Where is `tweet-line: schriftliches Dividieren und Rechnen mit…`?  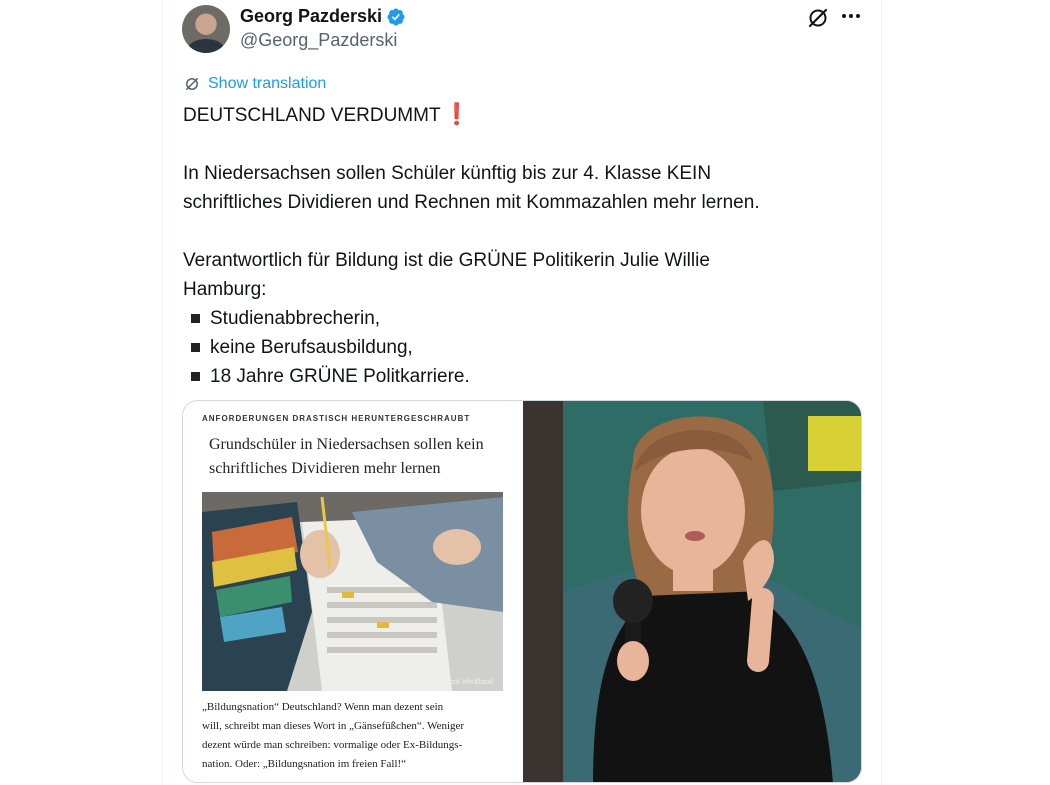 tweet-line: schriftliches Dividieren und Rechnen mit… is located at coordinates (471, 202).